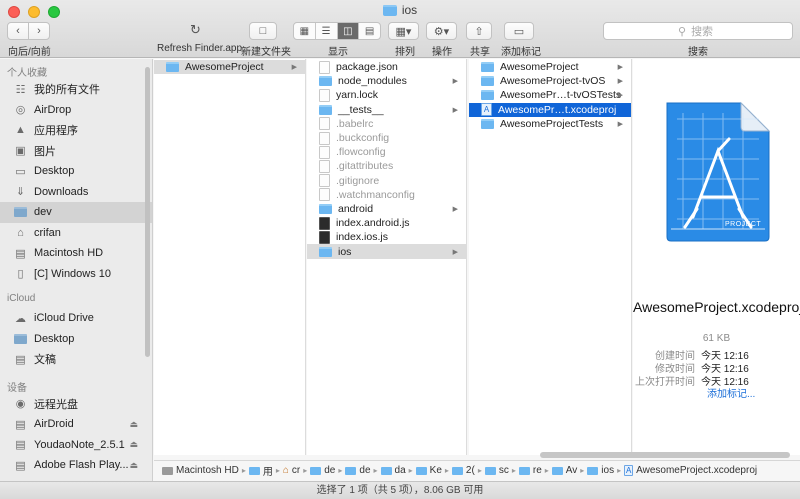 The image size is (800, 499). Describe the element at coordinates (386, 124) in the screenshot. I see `file-row: .babelrc` at that location.